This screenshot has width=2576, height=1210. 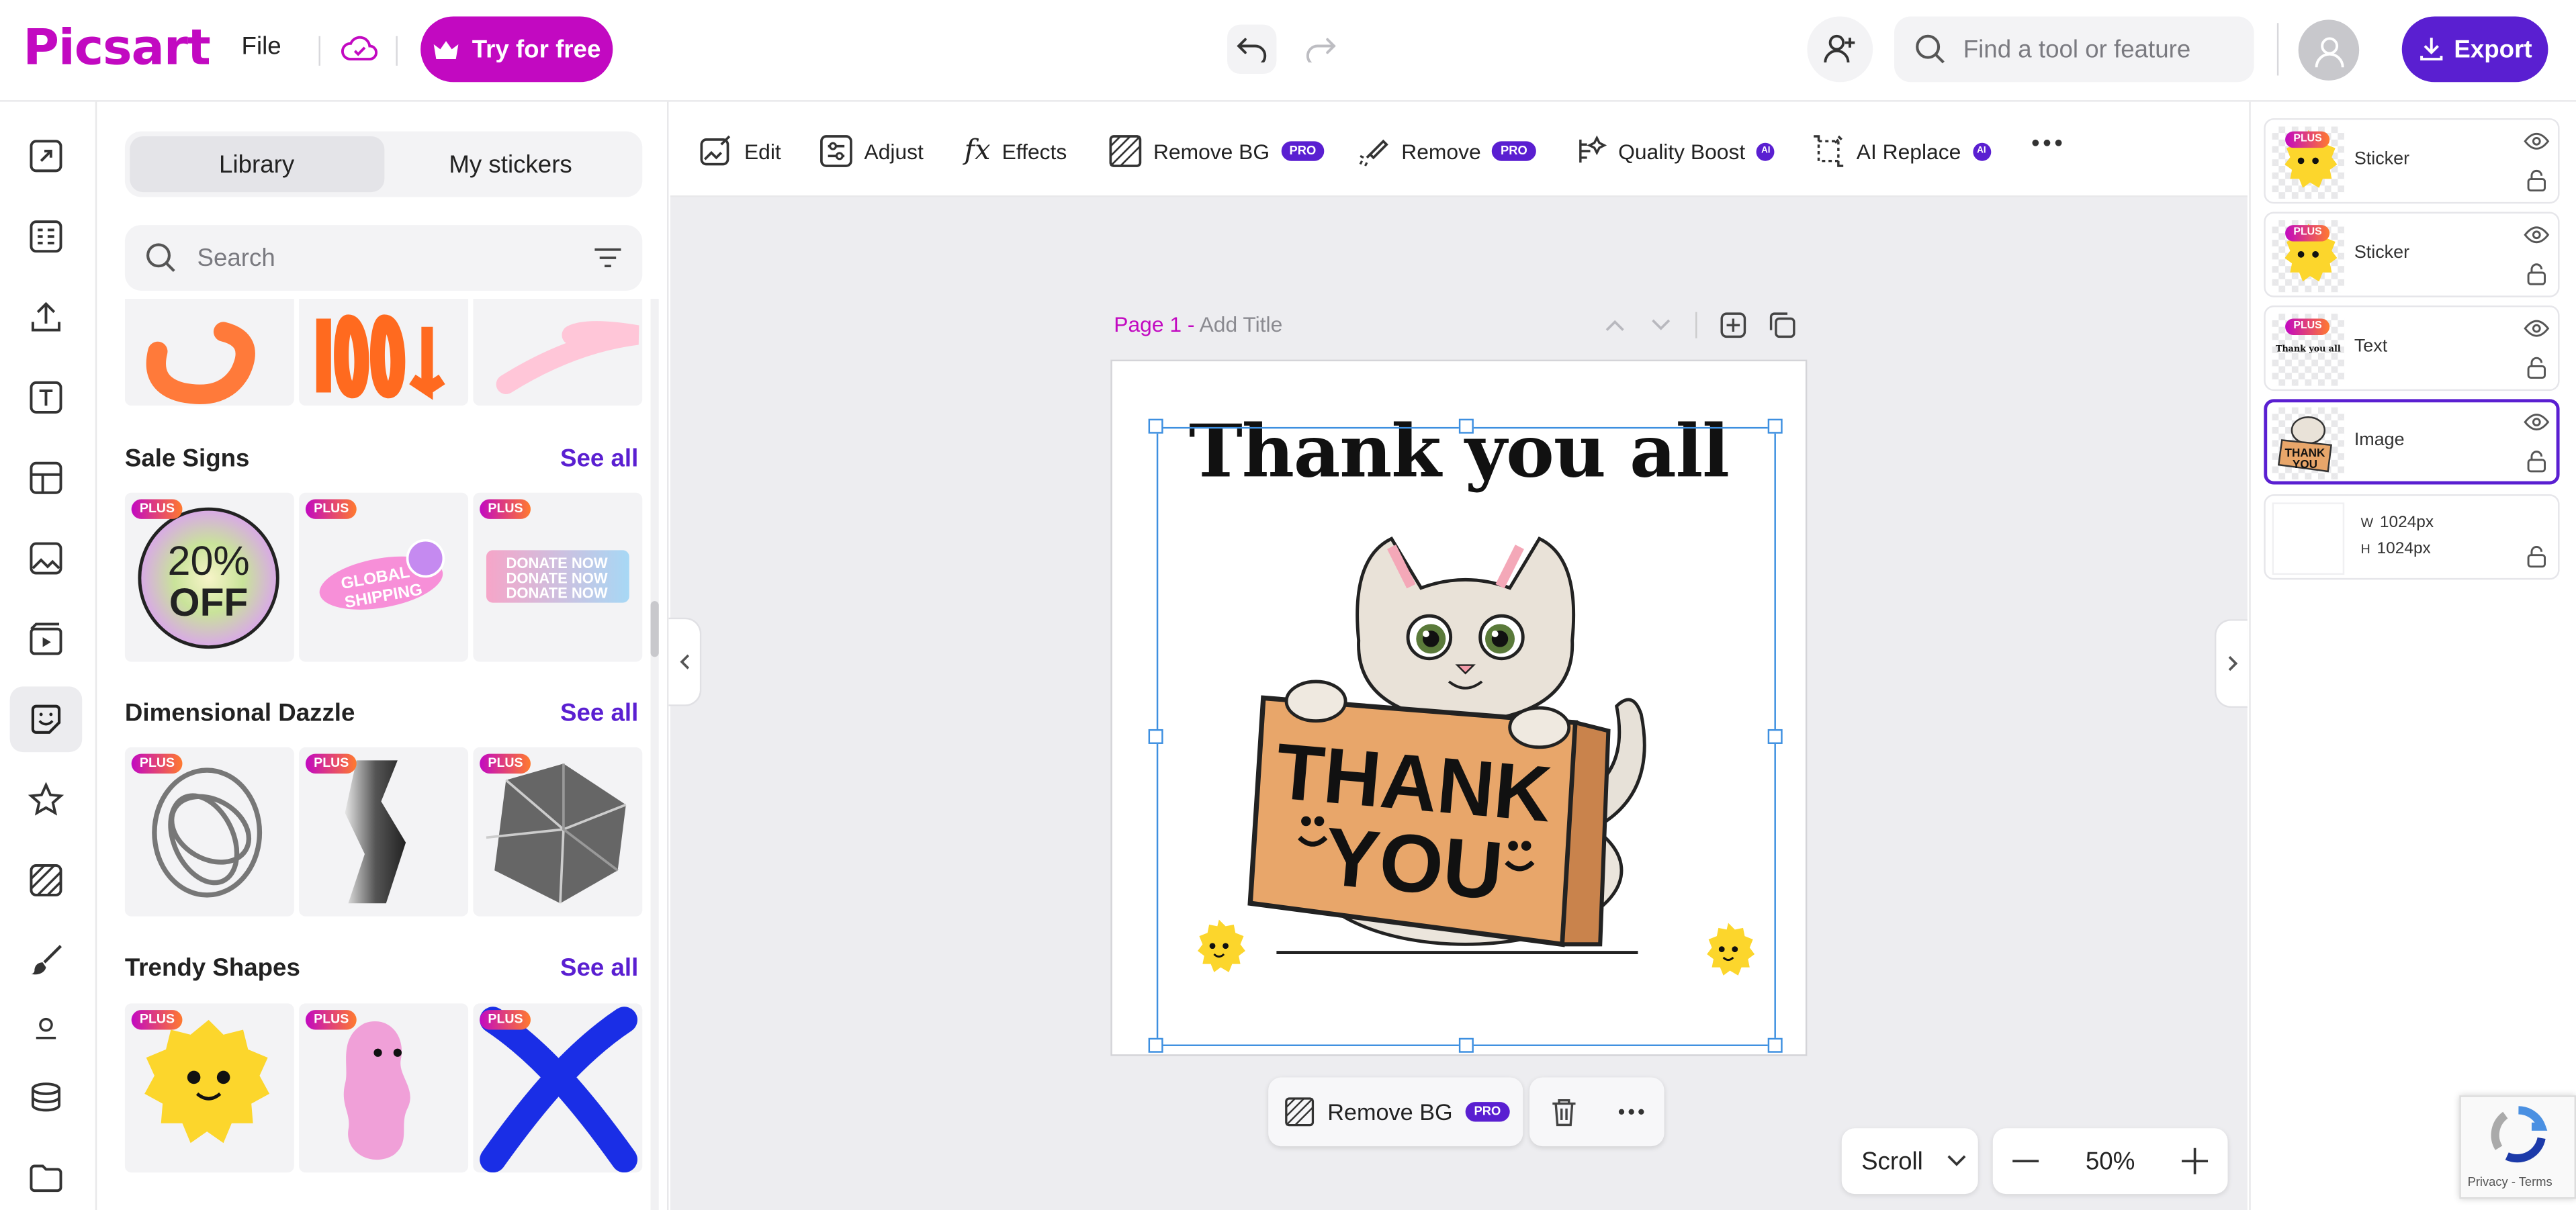 What do you see at coordinates (1840, 49) in the screenshot?
I see `invite-user-button` at bounding box center [1840, 49].